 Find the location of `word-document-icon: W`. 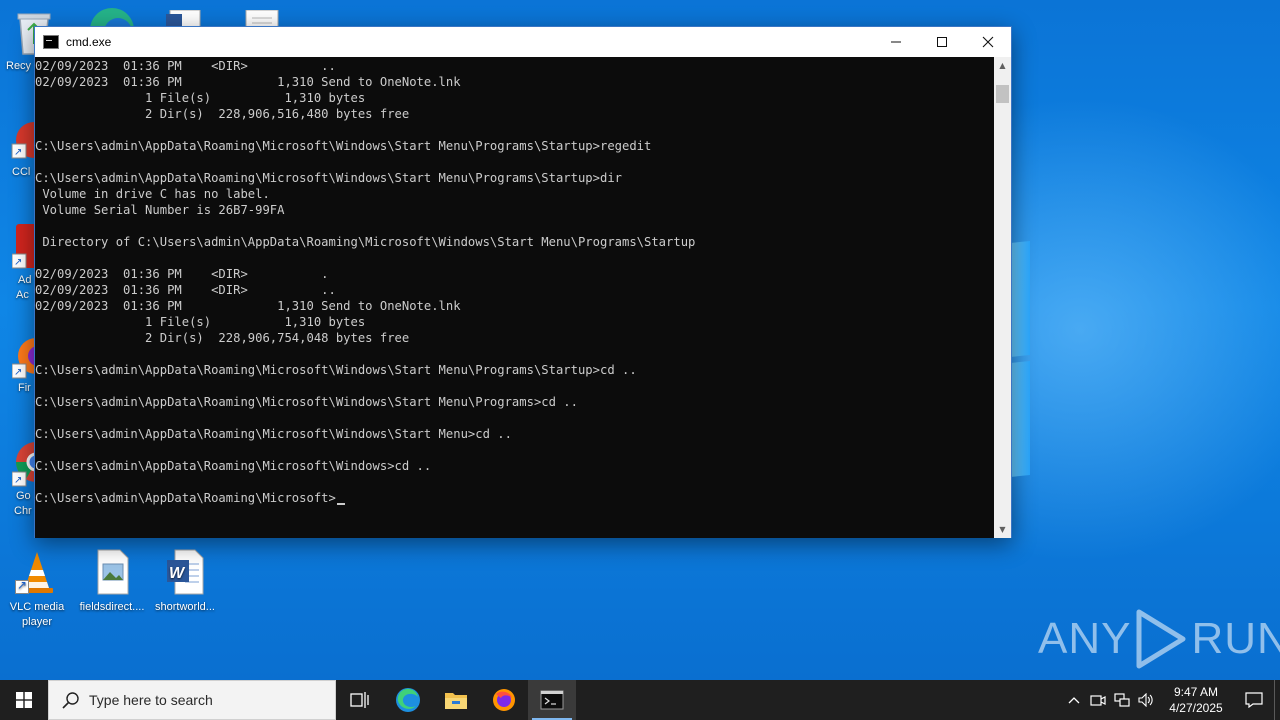

word-document-icon: W is located at coordinates (185, 572).